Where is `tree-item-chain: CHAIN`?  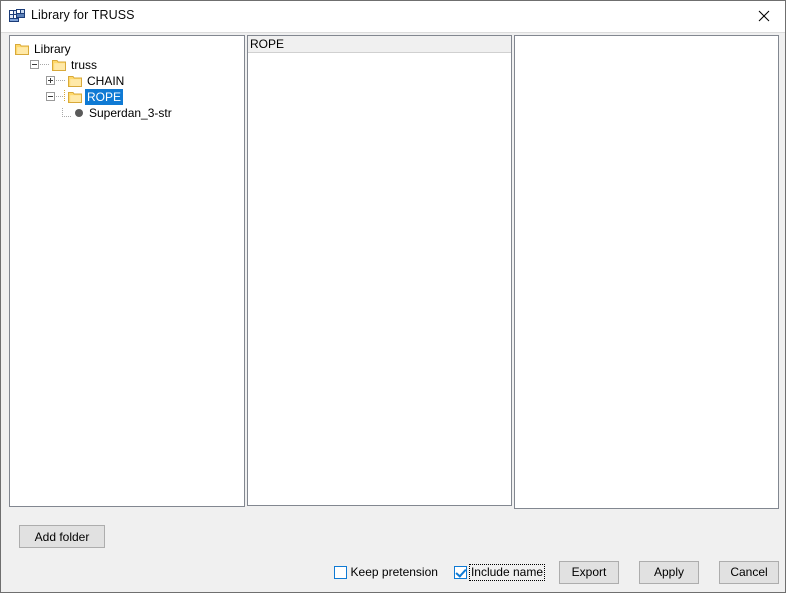
tree-item-chain: CHAIN is located at coordinates (127, 80).